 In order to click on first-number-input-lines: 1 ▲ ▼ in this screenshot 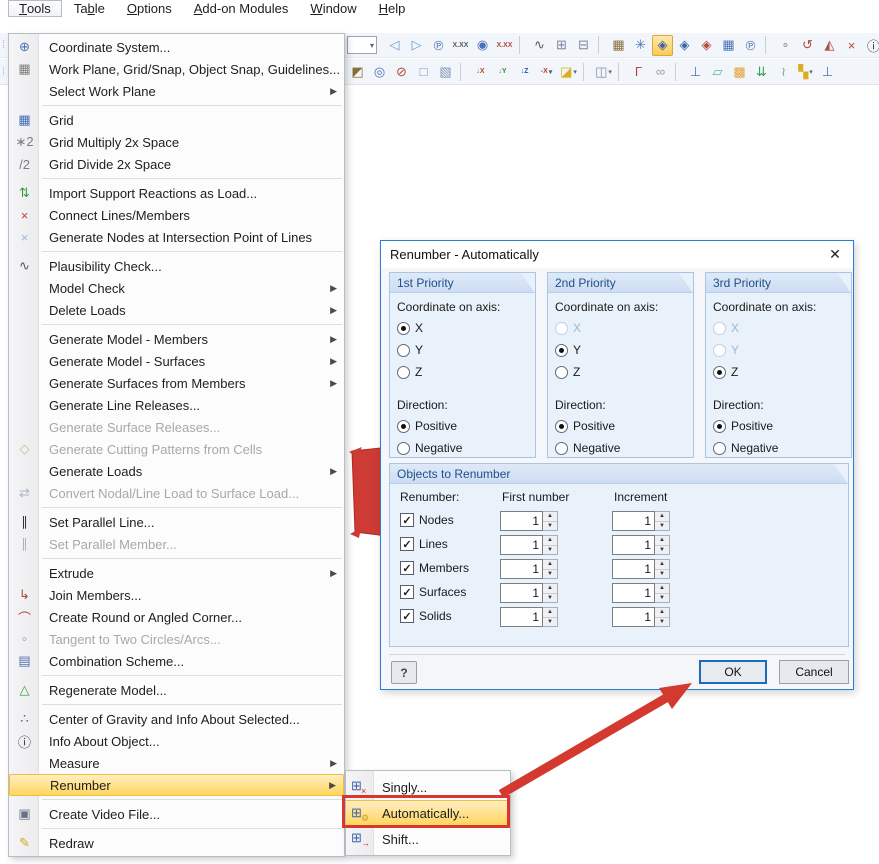, I will do `click(529, 545)`.